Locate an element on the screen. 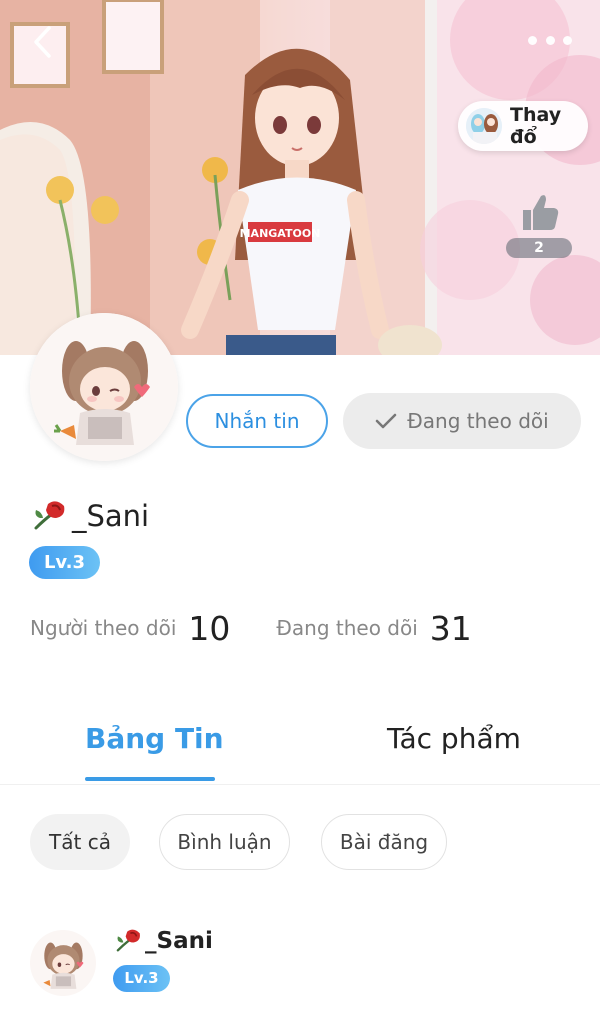 The image size is (600, 1022). shirt-logo: MANGATOON is located at coordinates (280, 233).